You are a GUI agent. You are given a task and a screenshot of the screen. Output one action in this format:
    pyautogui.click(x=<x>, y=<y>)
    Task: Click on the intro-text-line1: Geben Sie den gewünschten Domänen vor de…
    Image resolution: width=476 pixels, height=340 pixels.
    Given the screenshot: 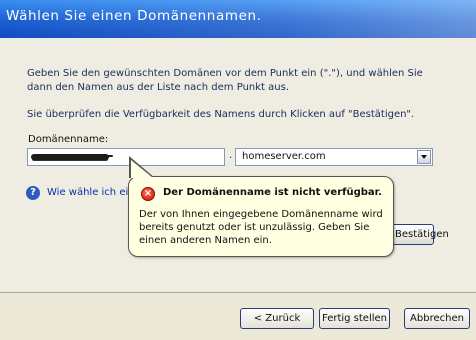 What is the action you would take?
    pyautogui.click(x=225, y=73)
    